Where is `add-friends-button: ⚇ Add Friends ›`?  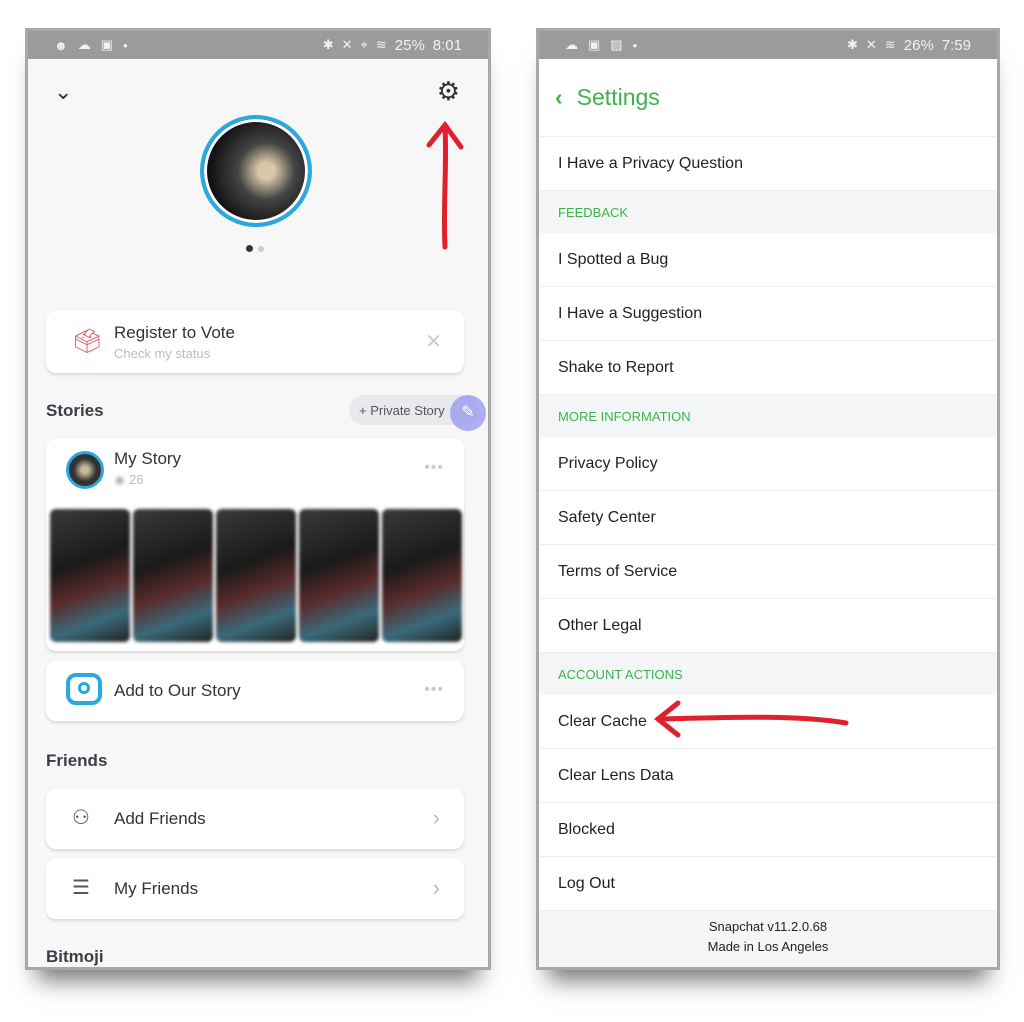
add-friends-button: ⚇ Add Friends › is located at coordinates (255, 819).